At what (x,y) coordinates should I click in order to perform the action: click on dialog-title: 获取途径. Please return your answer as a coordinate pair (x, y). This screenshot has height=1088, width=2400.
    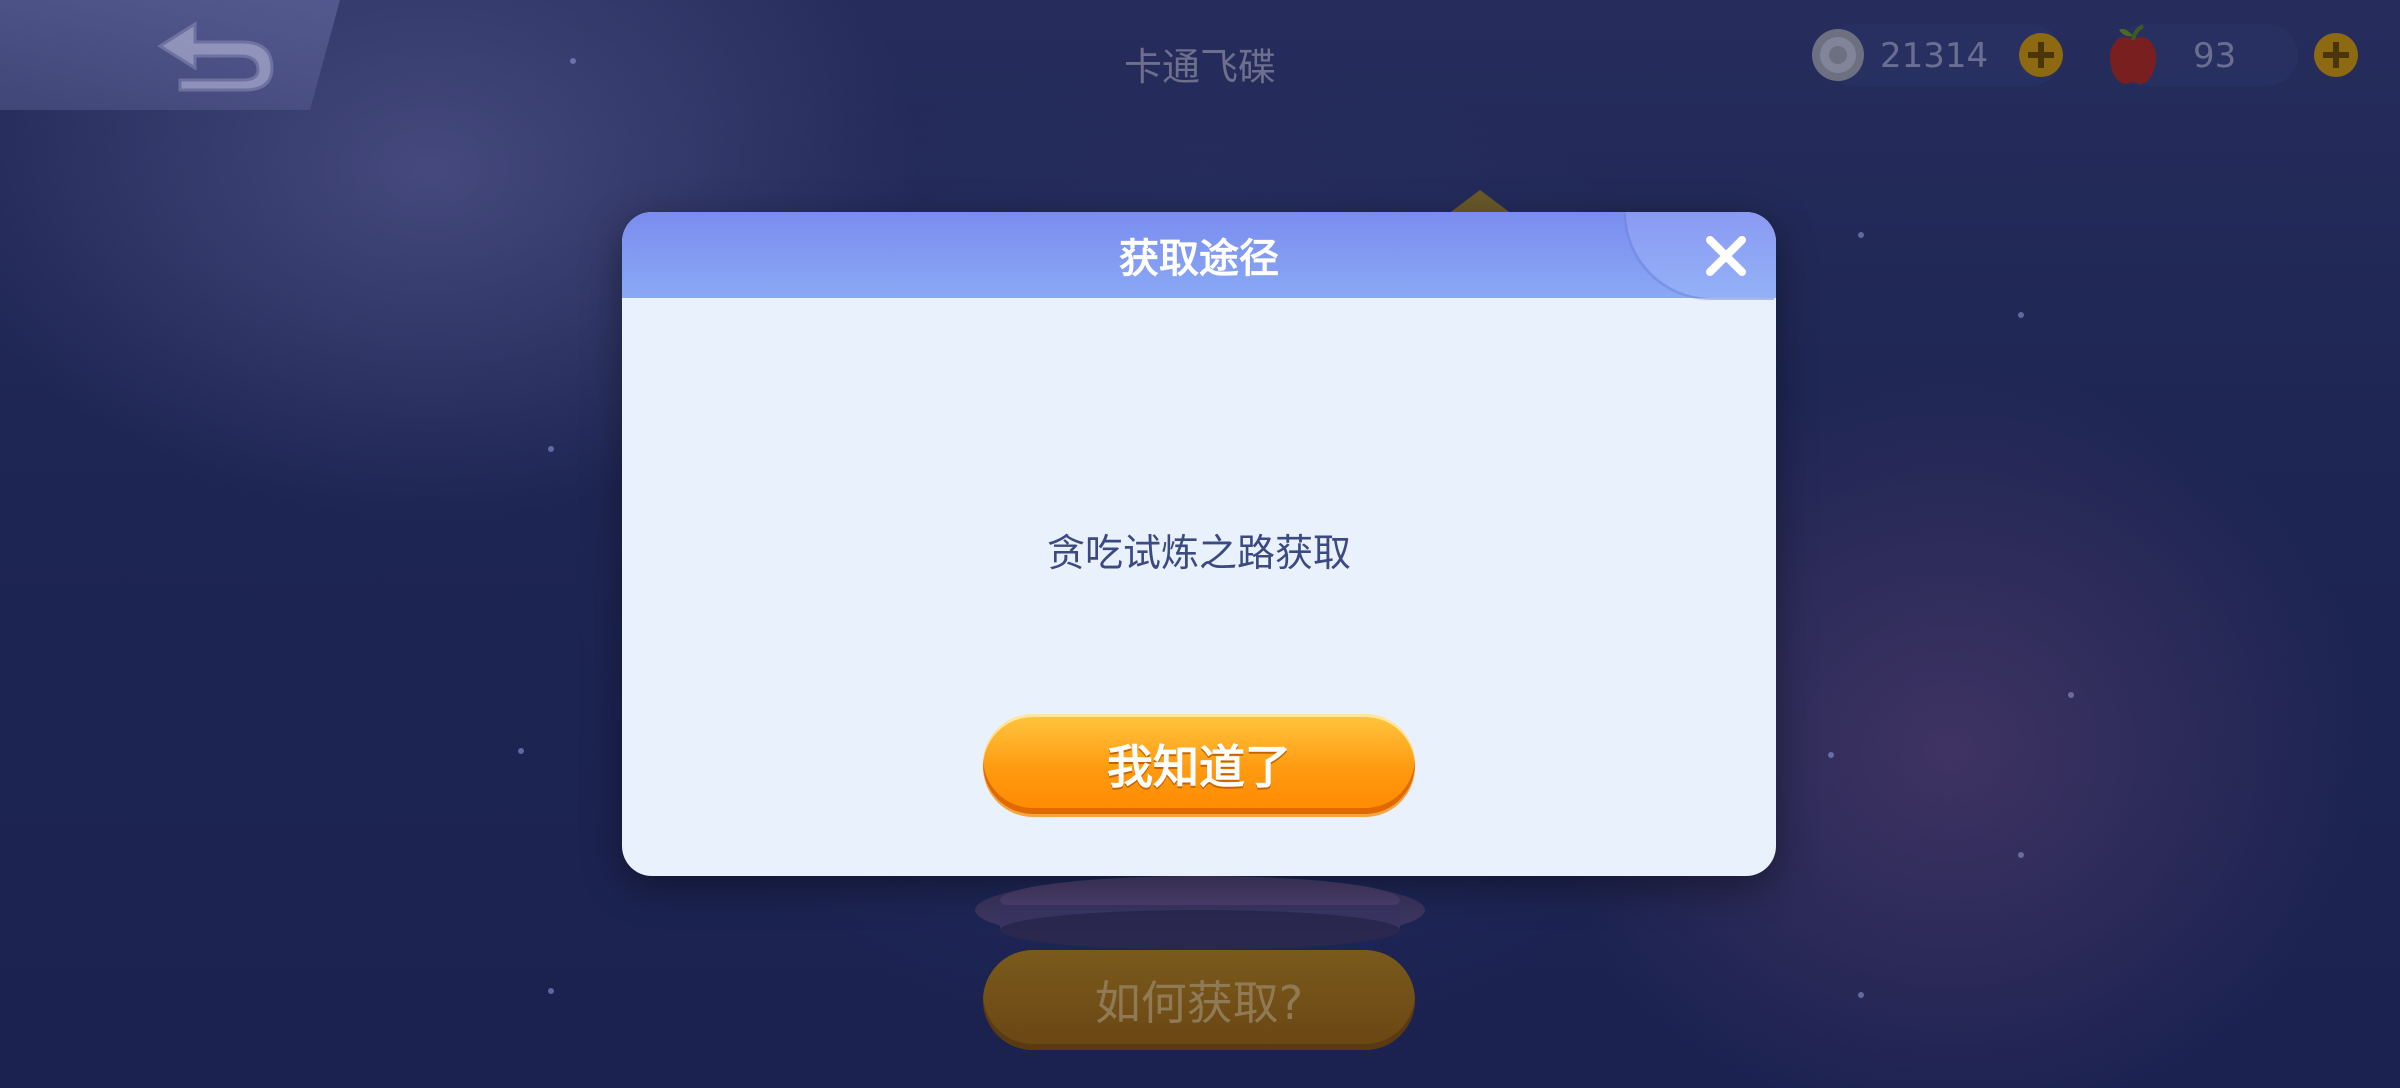
    Looking at the image, I should click on (1199, 259).